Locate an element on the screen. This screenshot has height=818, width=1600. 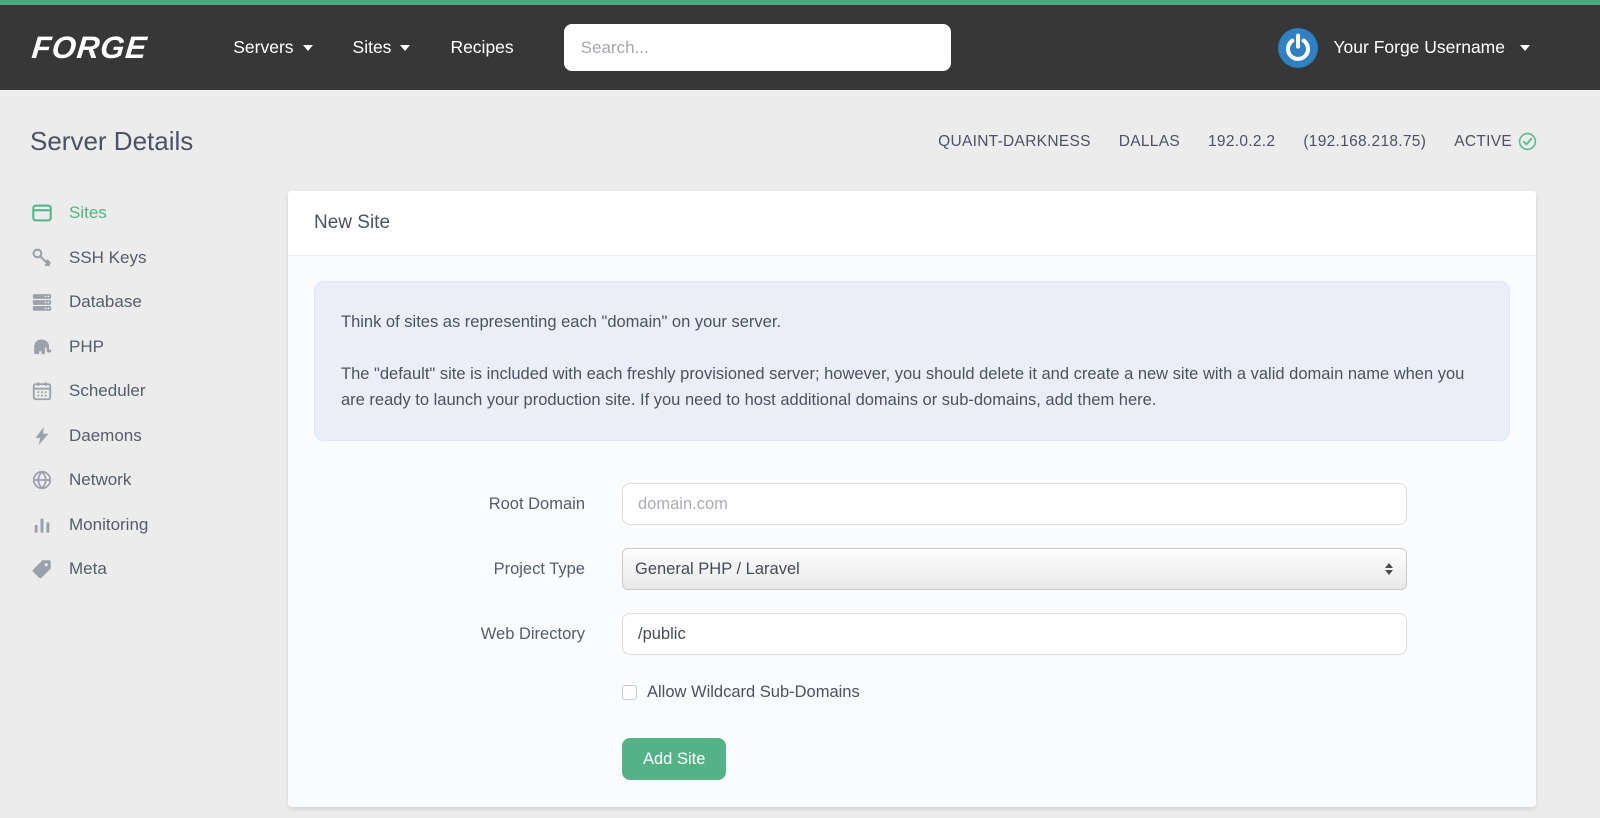
sidebar-item-label: PHP is located at coordinates (86, 346).